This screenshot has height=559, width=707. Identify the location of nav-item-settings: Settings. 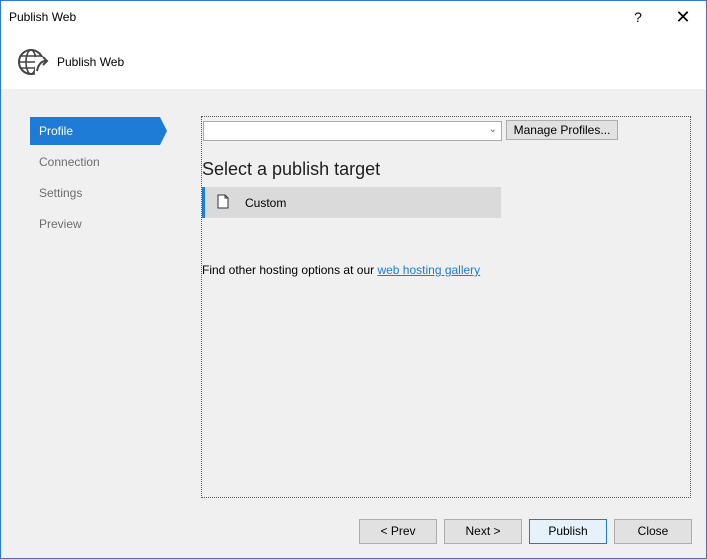
(100, 193).